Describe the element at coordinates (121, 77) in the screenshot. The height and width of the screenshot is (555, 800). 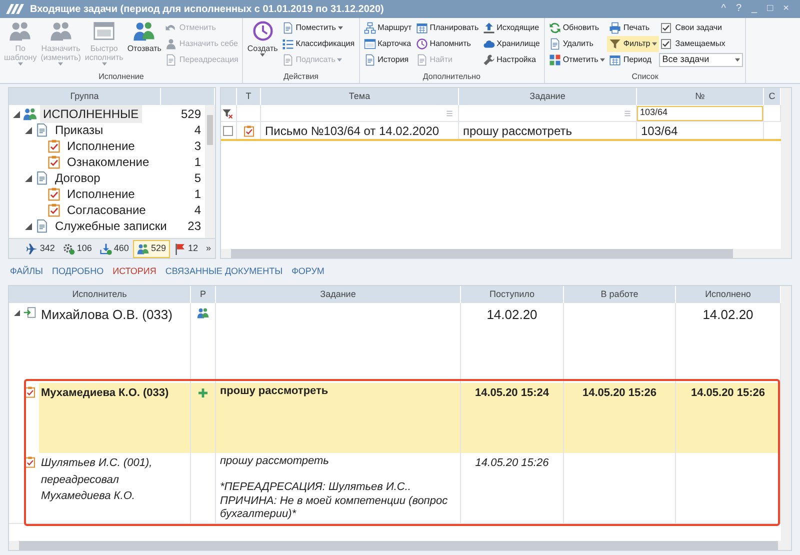
I see `group-label: Исполнение` at that location.